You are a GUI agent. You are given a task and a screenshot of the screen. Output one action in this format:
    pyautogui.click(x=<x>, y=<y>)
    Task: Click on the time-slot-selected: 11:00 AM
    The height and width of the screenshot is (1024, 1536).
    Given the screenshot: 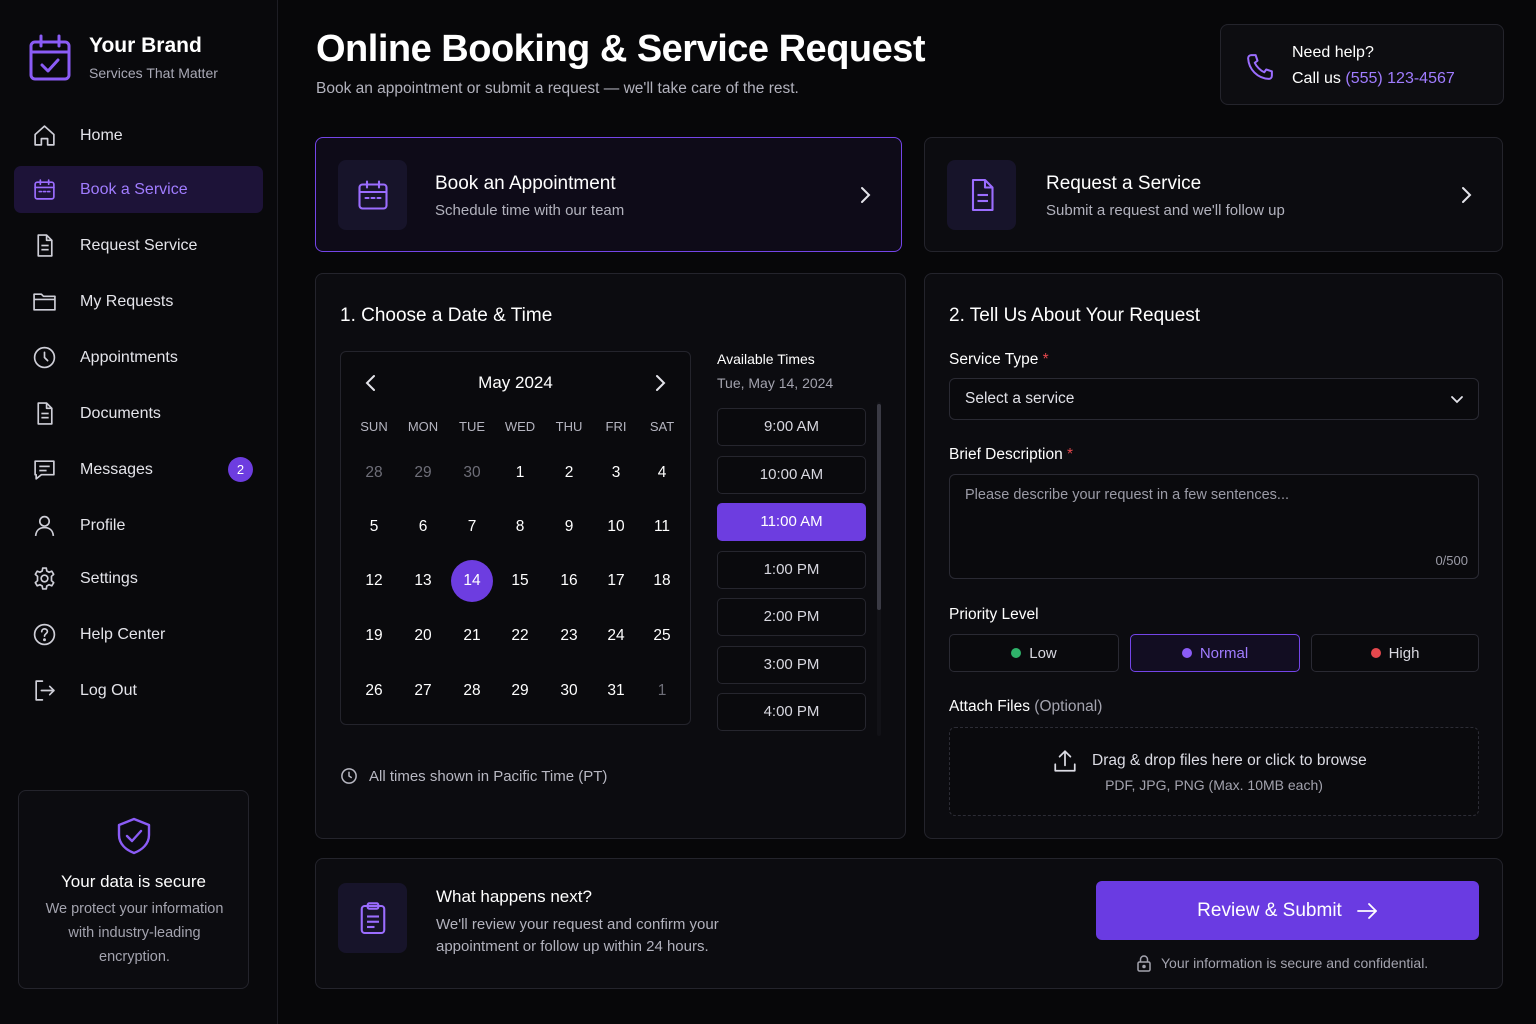 What is the action you would take?
    pyautogui.click(x=791, y=522)
    